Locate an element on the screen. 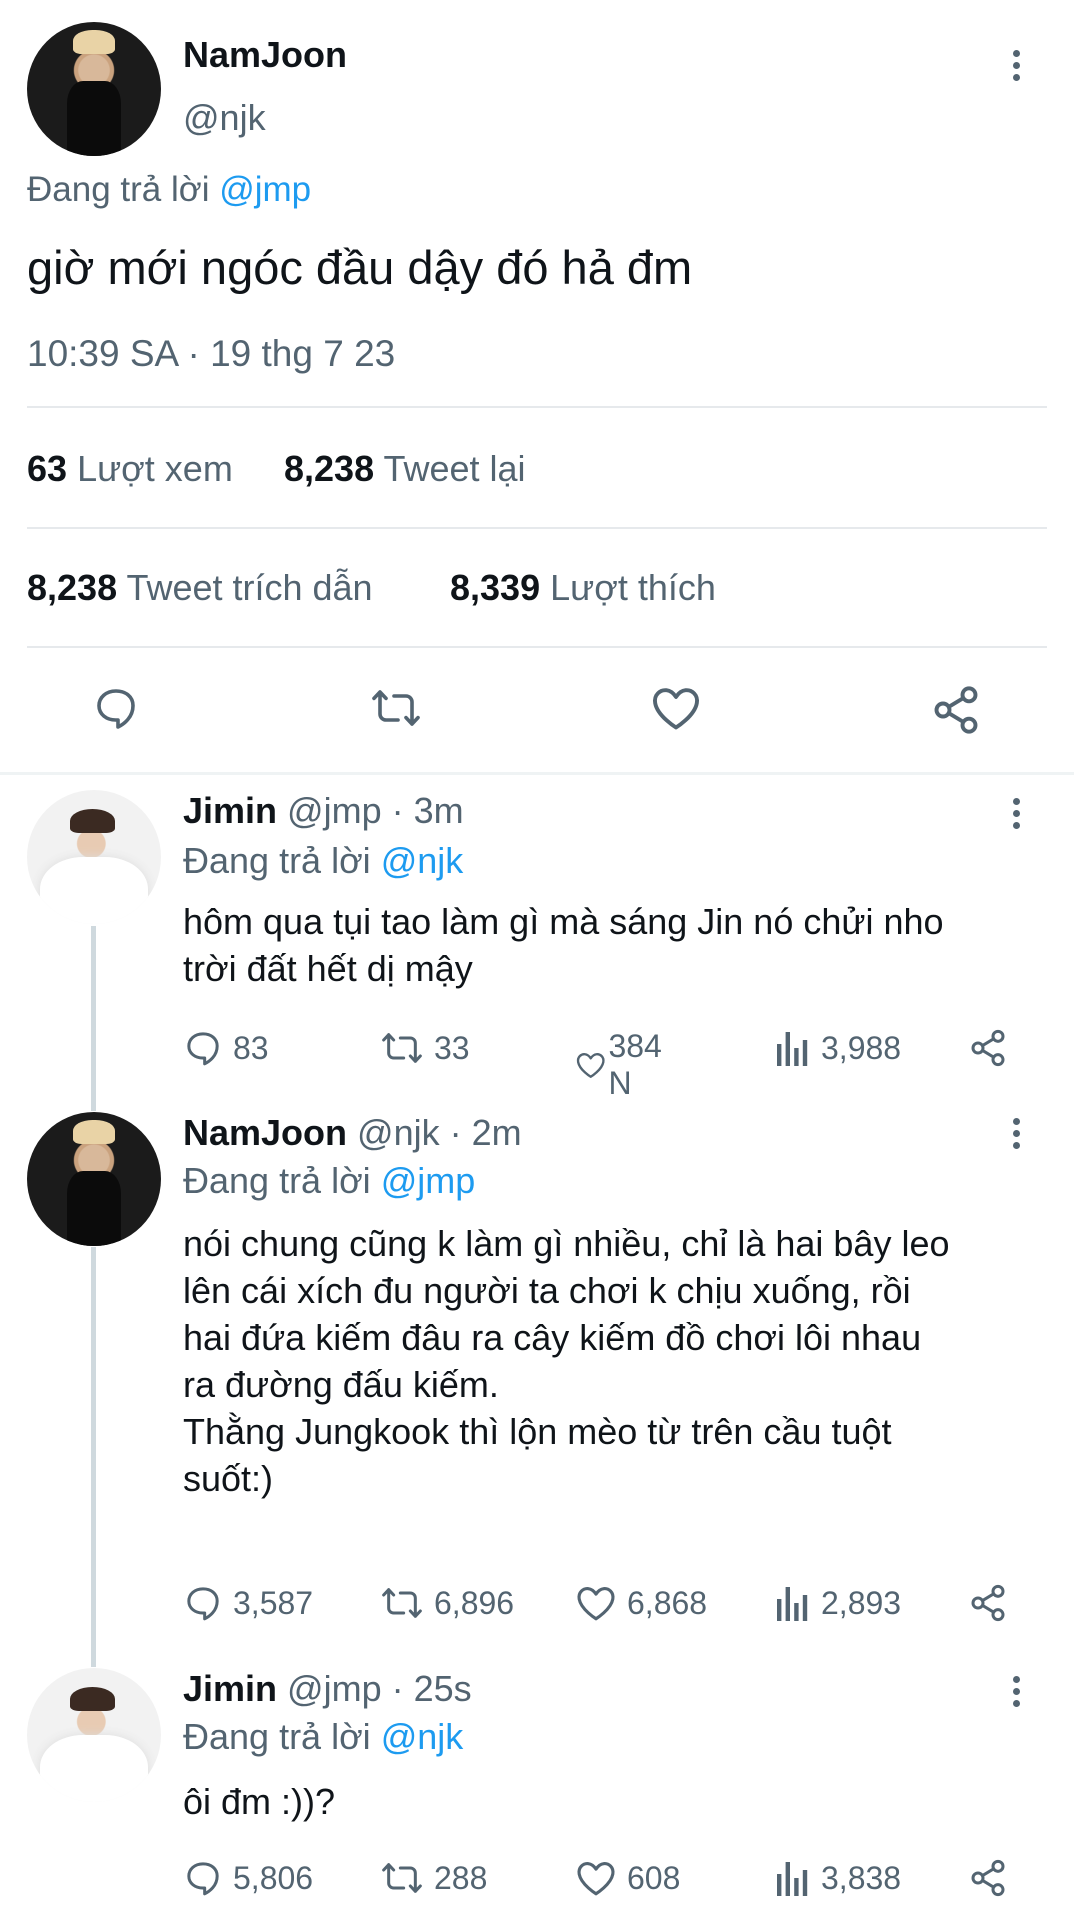 Image resolution: width=1074 pixels, height=1920 pixels. like-button: 6,868 is located at coordinates (641, 1603).